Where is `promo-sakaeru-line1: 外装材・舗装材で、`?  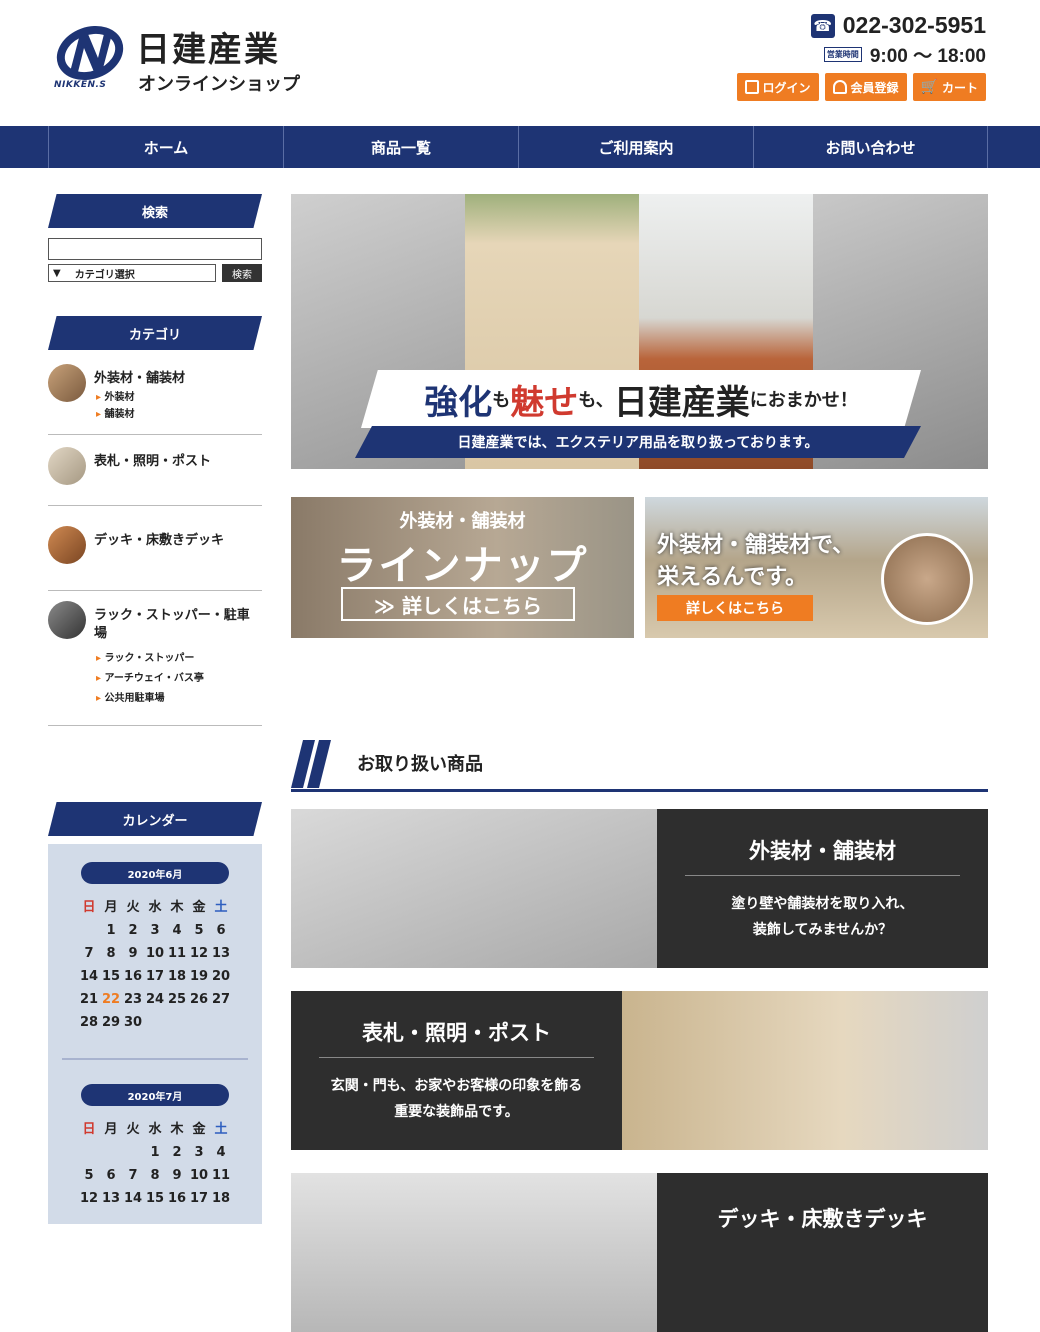
promo-sakaeru-line1: 外装材・舗装材で、 is located at coordinates (756, 545).